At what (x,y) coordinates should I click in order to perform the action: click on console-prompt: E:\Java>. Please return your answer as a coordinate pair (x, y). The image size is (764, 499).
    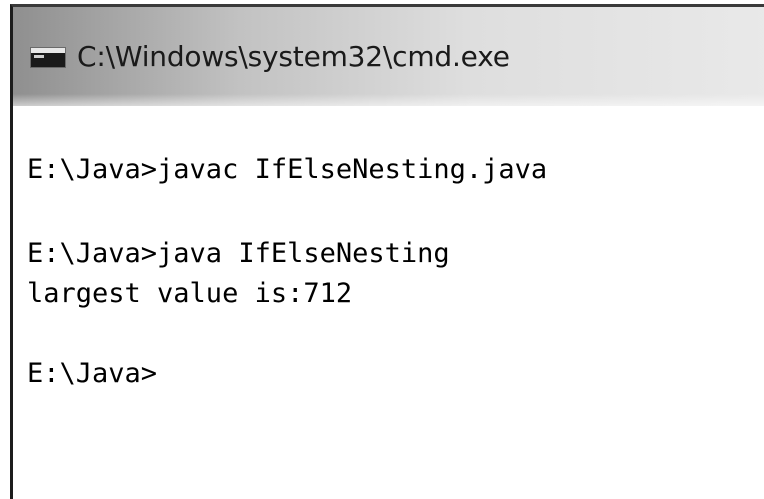
    Looking at the image, I should click on (92, 373).